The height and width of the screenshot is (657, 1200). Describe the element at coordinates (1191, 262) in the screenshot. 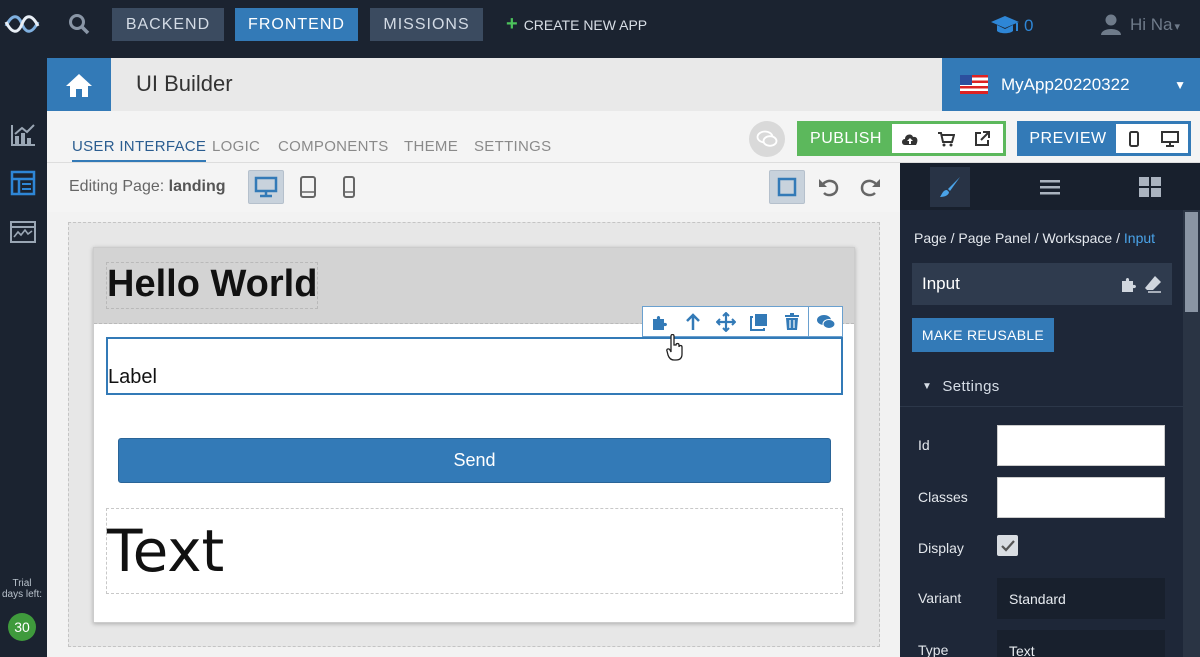

I see `scrollbar-thumb` at that location.